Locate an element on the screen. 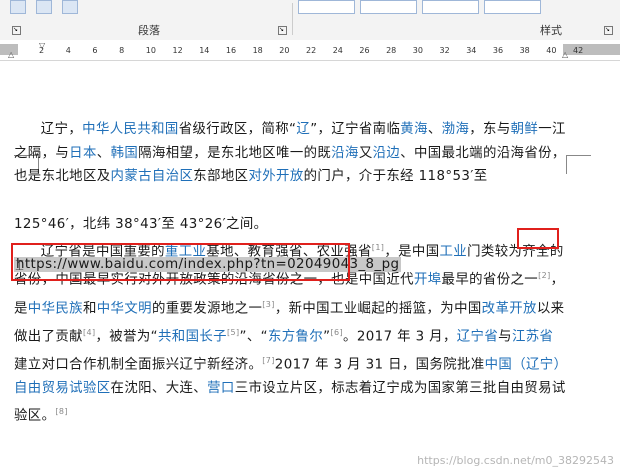 This screenshot has width=620, height=473. watermark-text: https://blog.csdn.net/m0_38292543 is located at coordinates (515, 460).